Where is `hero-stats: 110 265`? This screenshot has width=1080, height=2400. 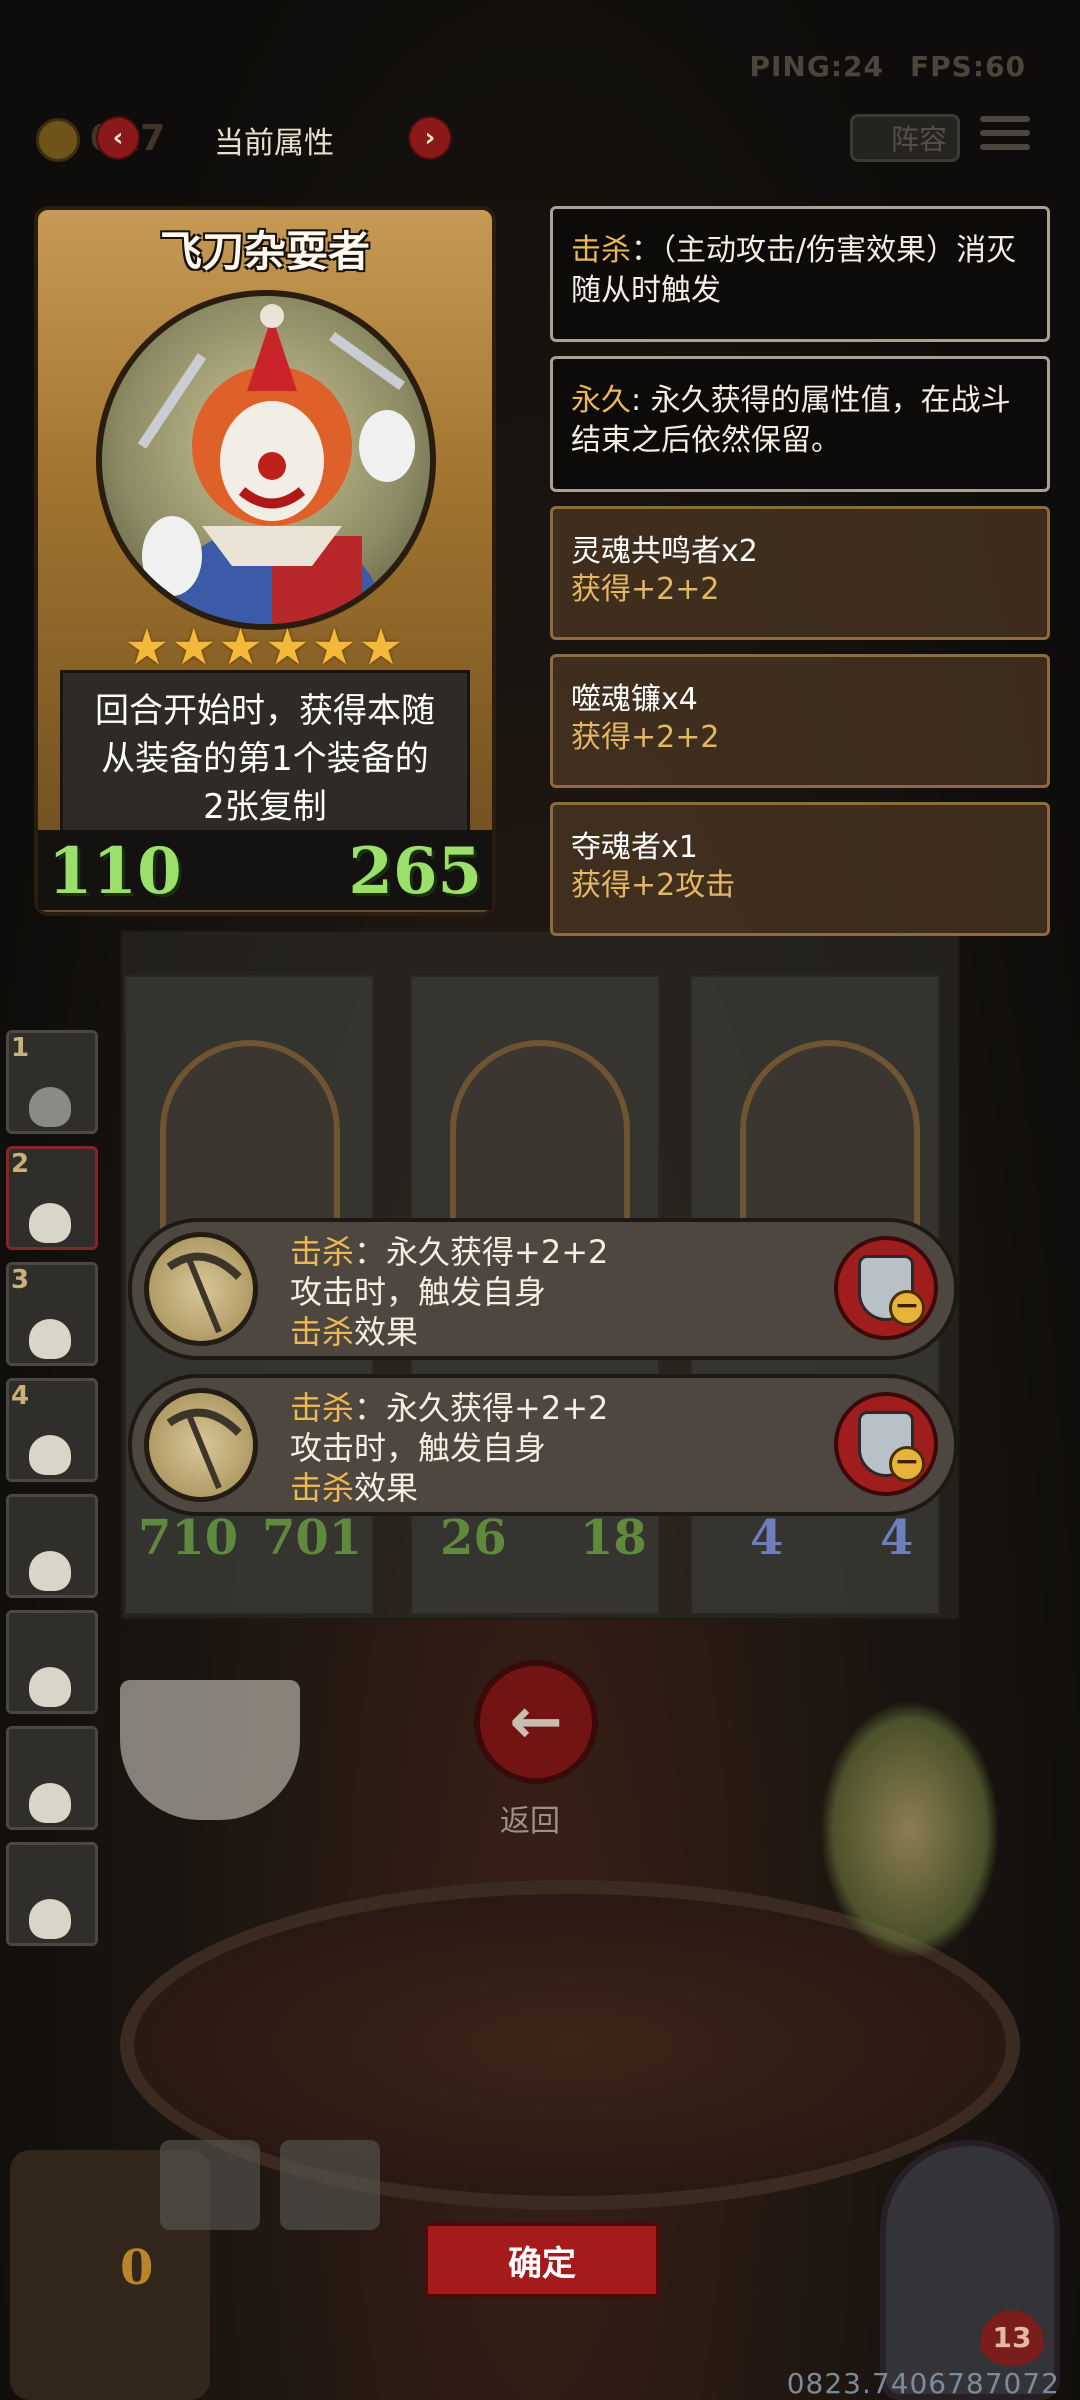 hero-stats: 110 265 is located at coordinates (265, 870).